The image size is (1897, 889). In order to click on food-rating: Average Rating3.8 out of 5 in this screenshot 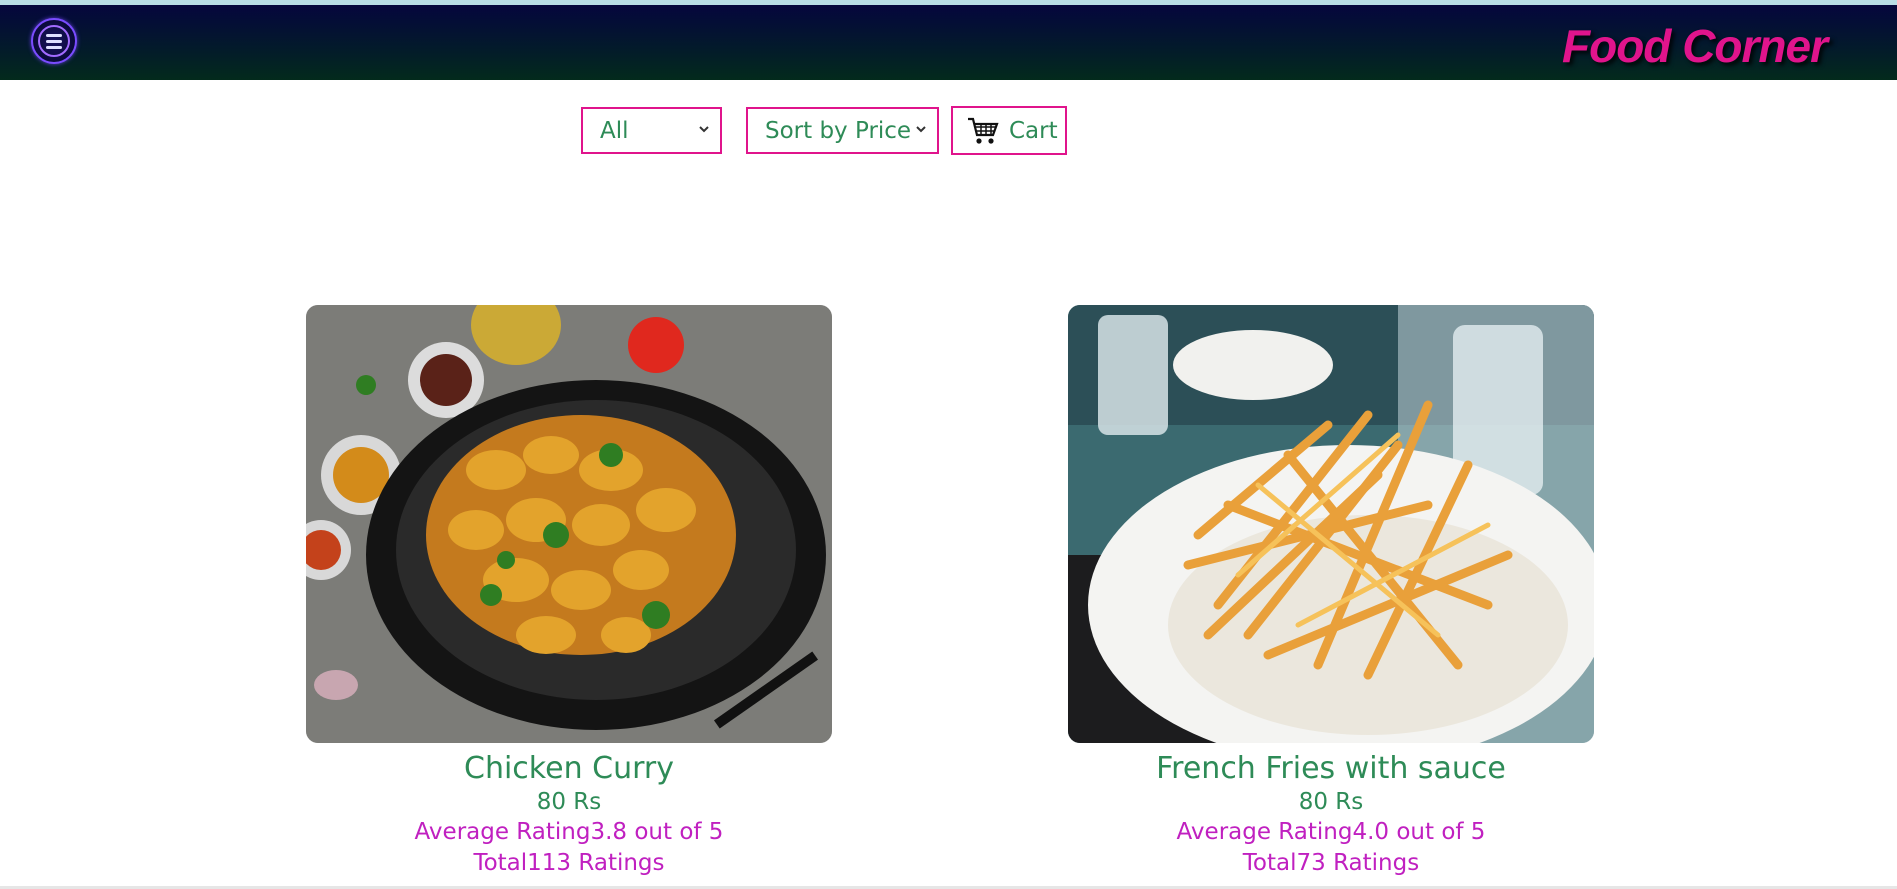, I will do `click(569, 832)`.